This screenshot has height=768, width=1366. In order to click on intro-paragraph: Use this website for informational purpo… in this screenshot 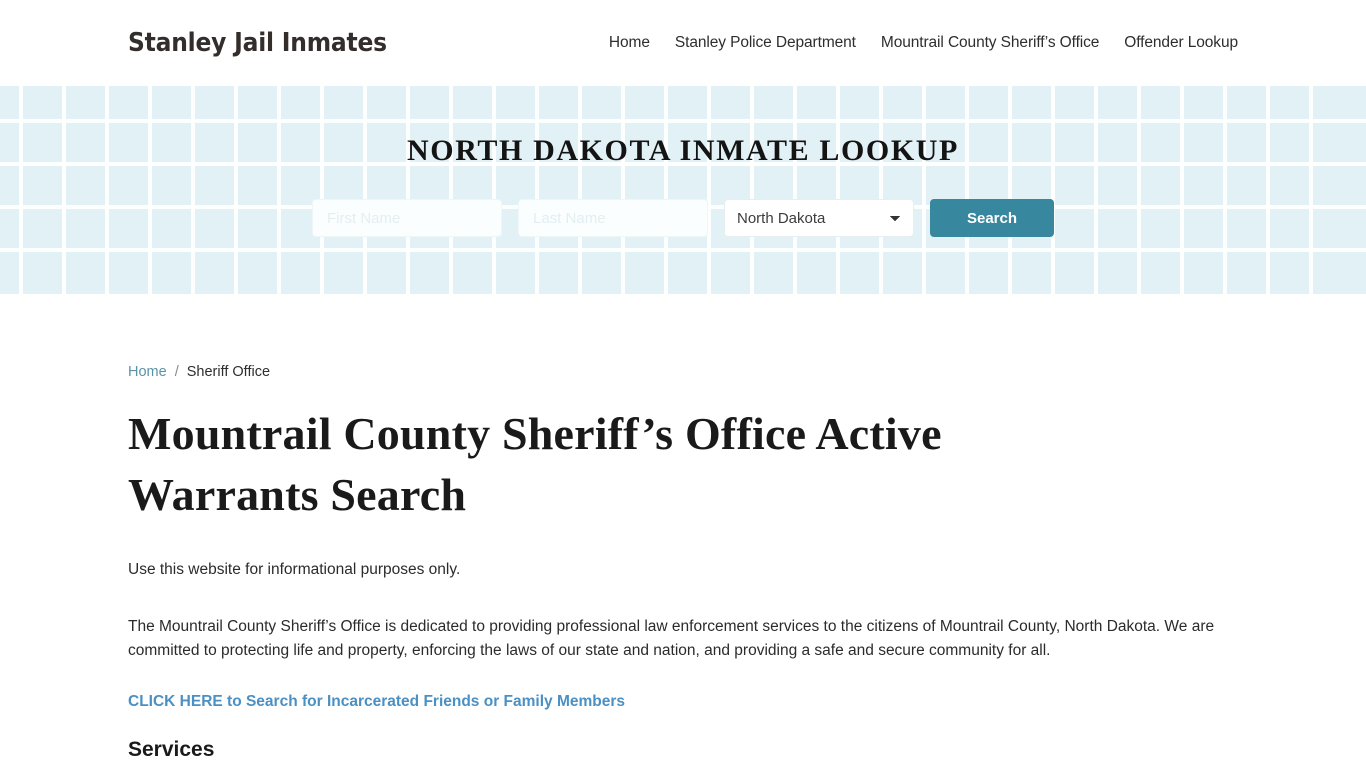, I will do `click(294, 569)`.